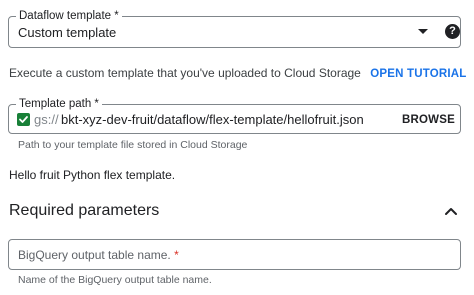 This screenshot has width=474, height=295. What do you see at coordinates (92, 175) in the screenshot?
I see `template-description: Hello fruit Python flex template.` at bounding box center [92, 175].